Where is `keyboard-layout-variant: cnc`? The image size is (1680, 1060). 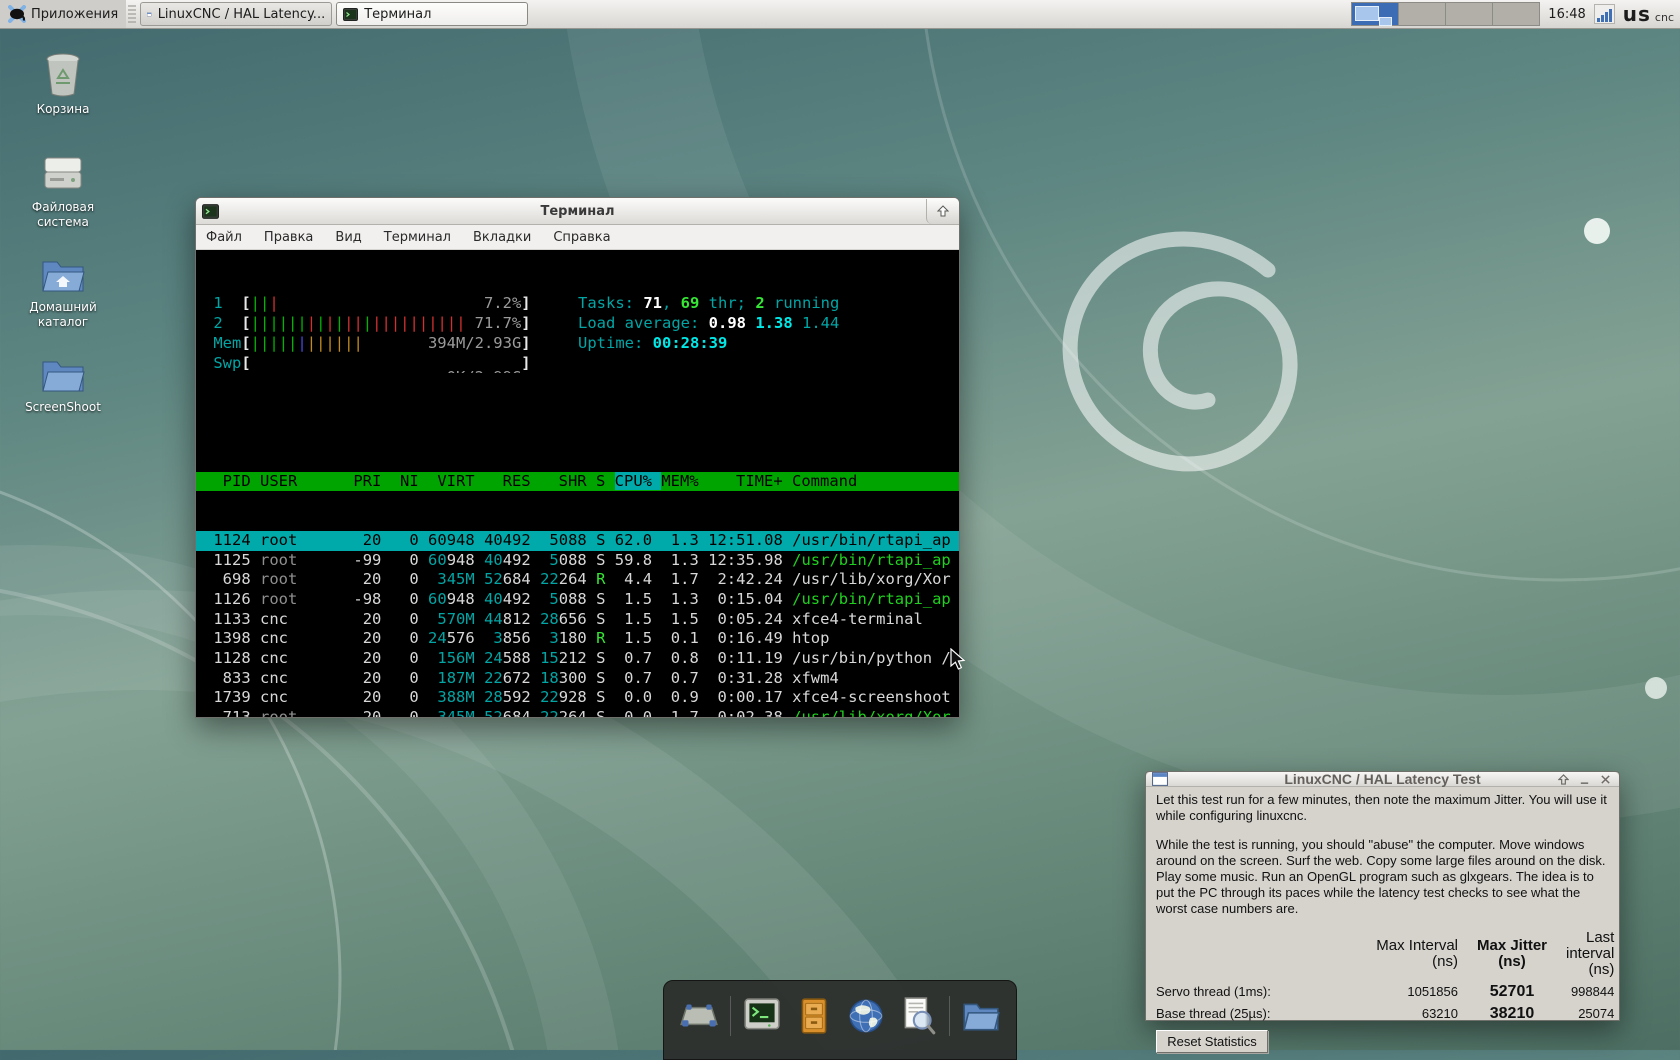 keyboard-layout-variant: cnc is located at coordinates (1664, 17).